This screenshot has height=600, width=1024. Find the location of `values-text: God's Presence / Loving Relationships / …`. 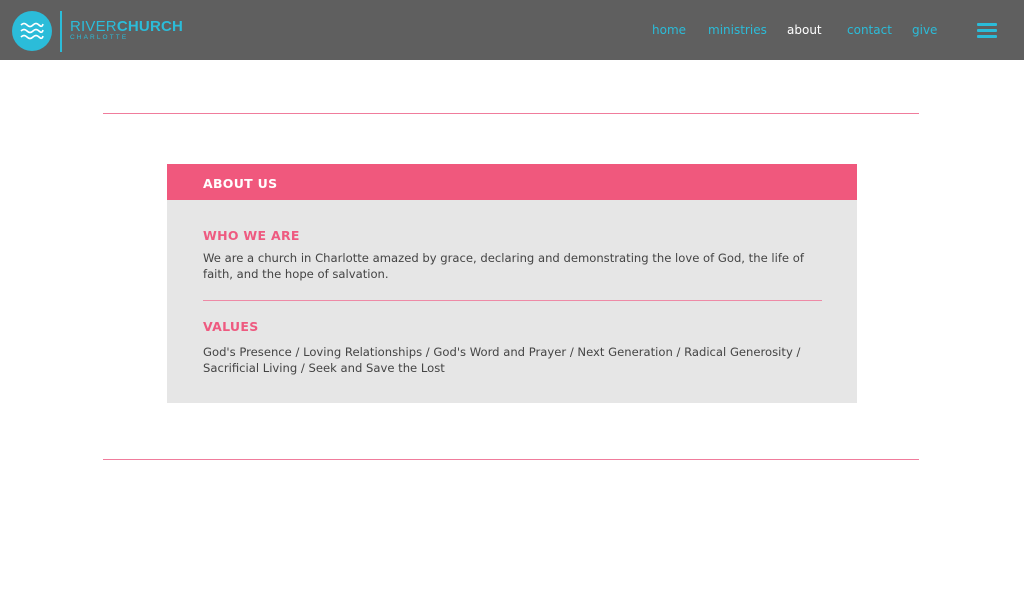

values-text: God's Presence / Loving Relationships / … is located at coordinates (502, 360).